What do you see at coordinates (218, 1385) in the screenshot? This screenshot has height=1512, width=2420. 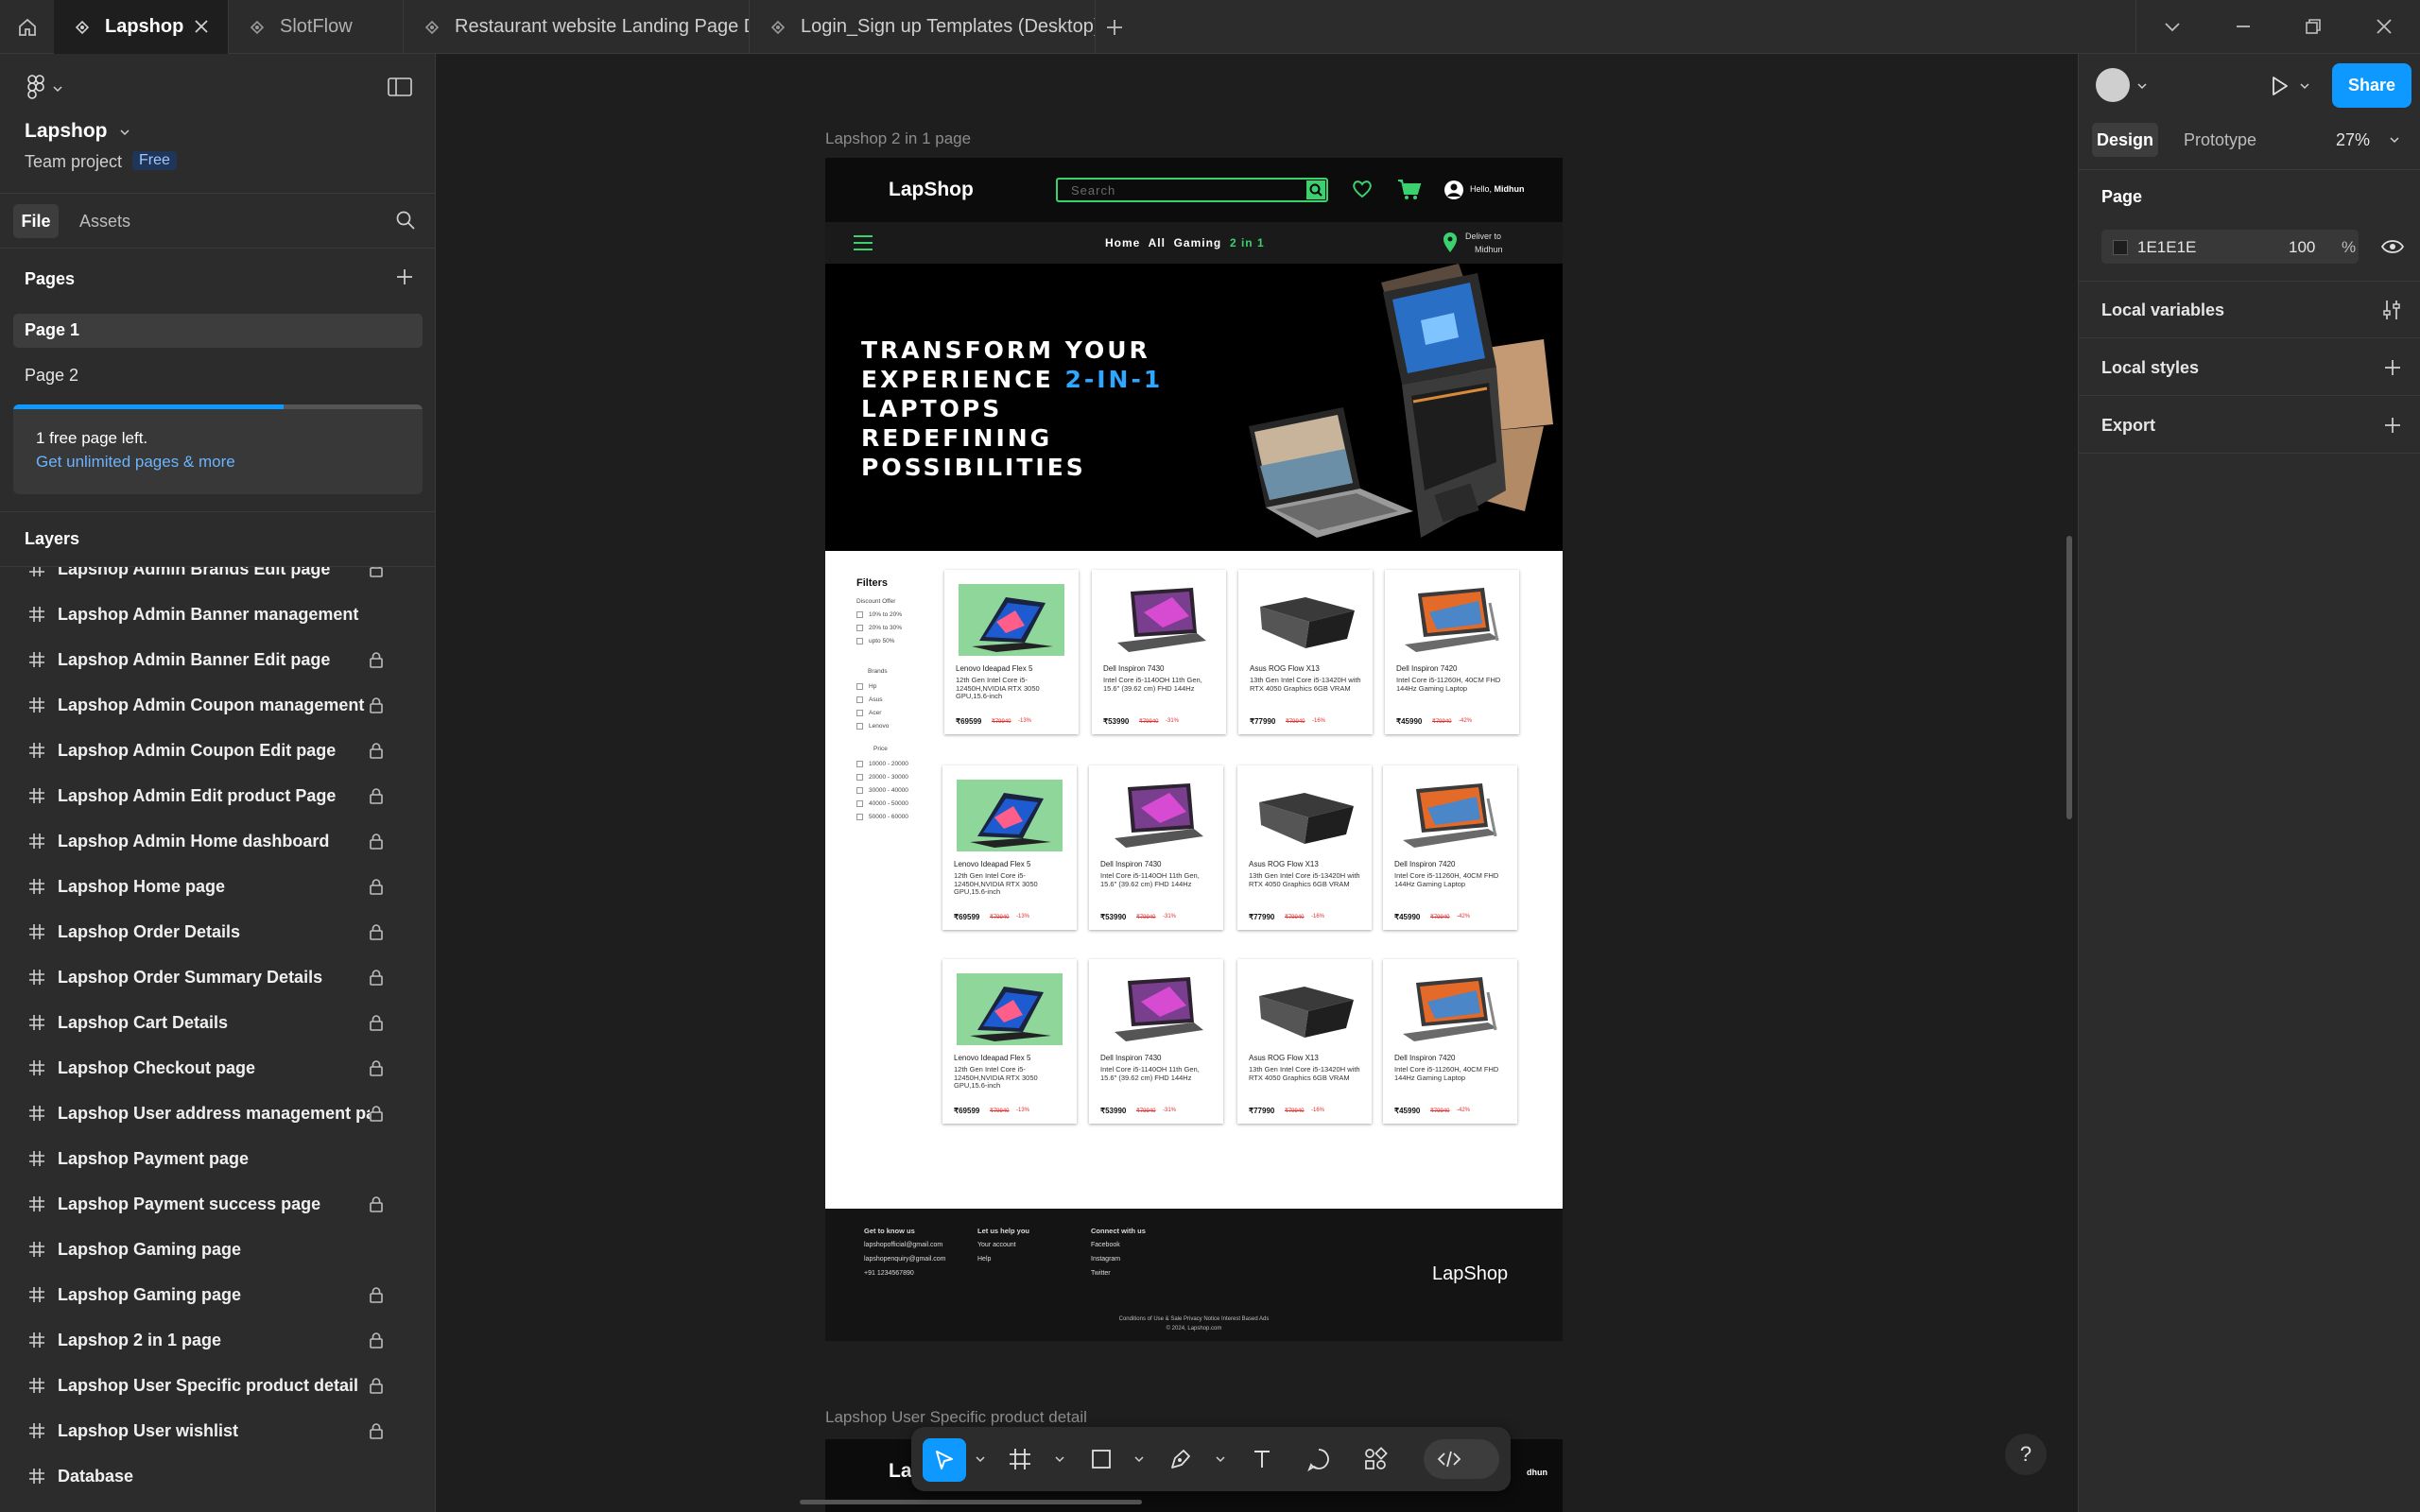 I see `layer-item: Lapshop User Specific product detail` at bounding box center [218, 1385].